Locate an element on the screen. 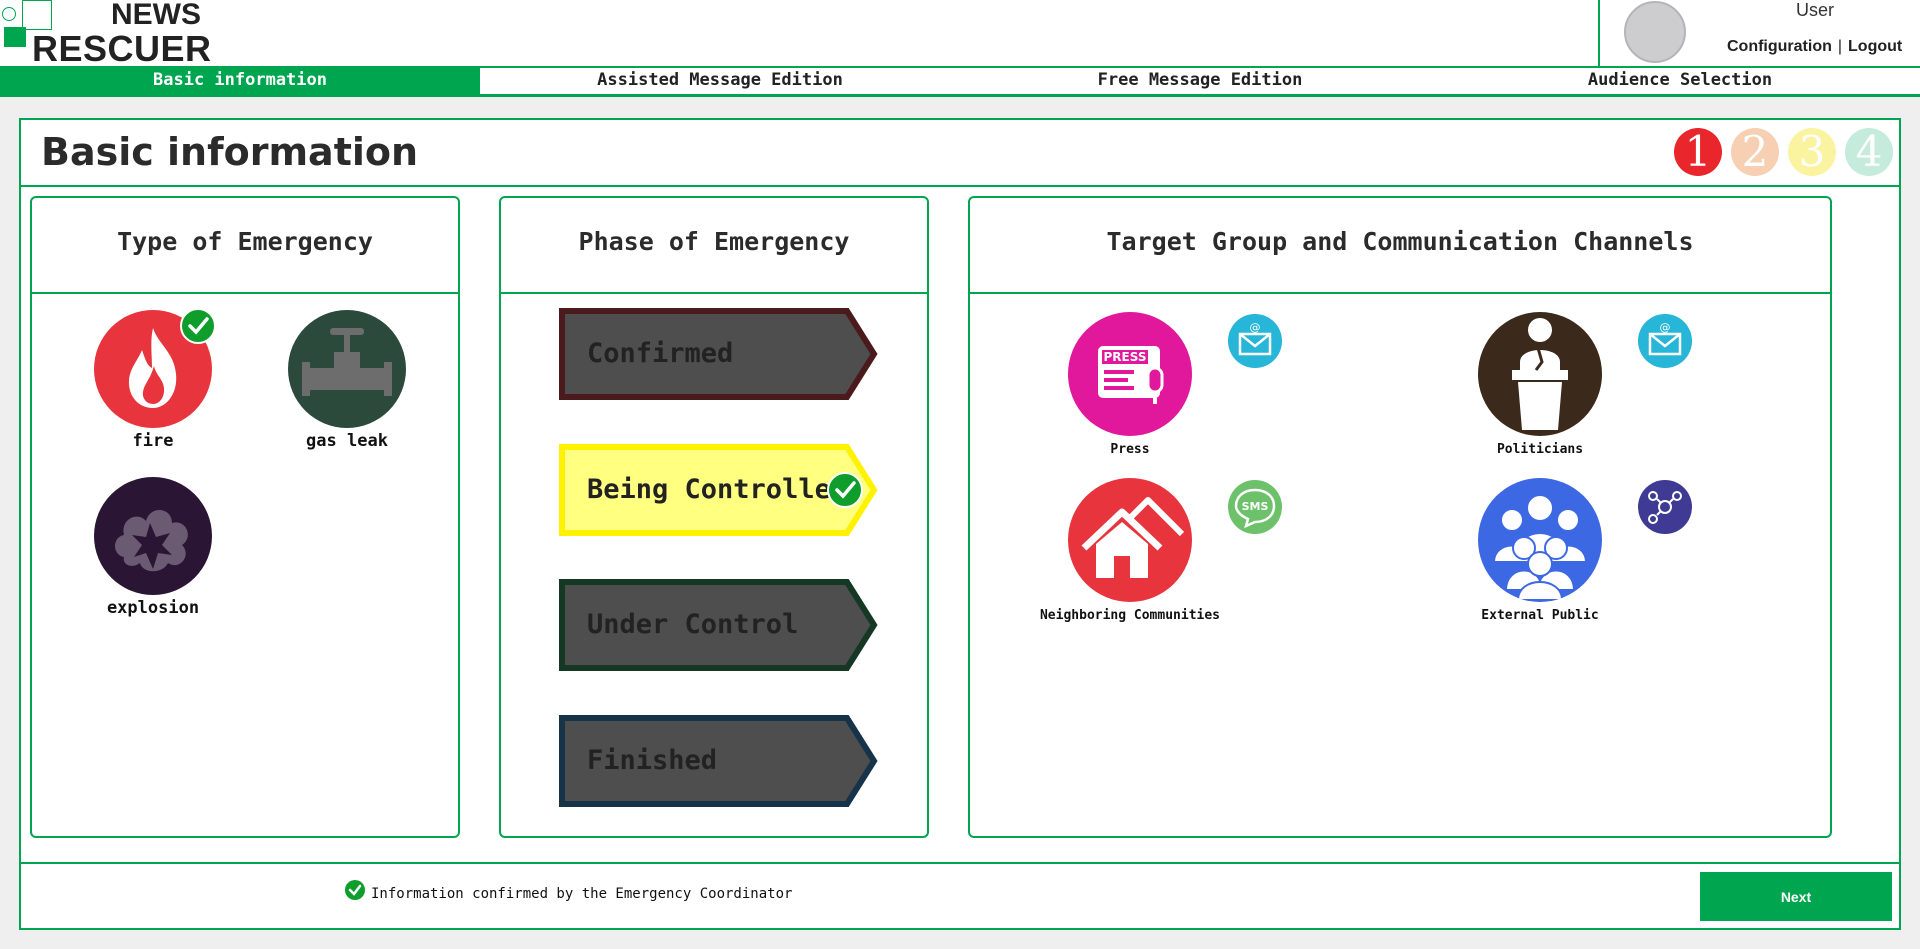 This screenshot has height=949, width=1920. emergency-type-gas-leak: gas leak is located at coordinates (347, 380).